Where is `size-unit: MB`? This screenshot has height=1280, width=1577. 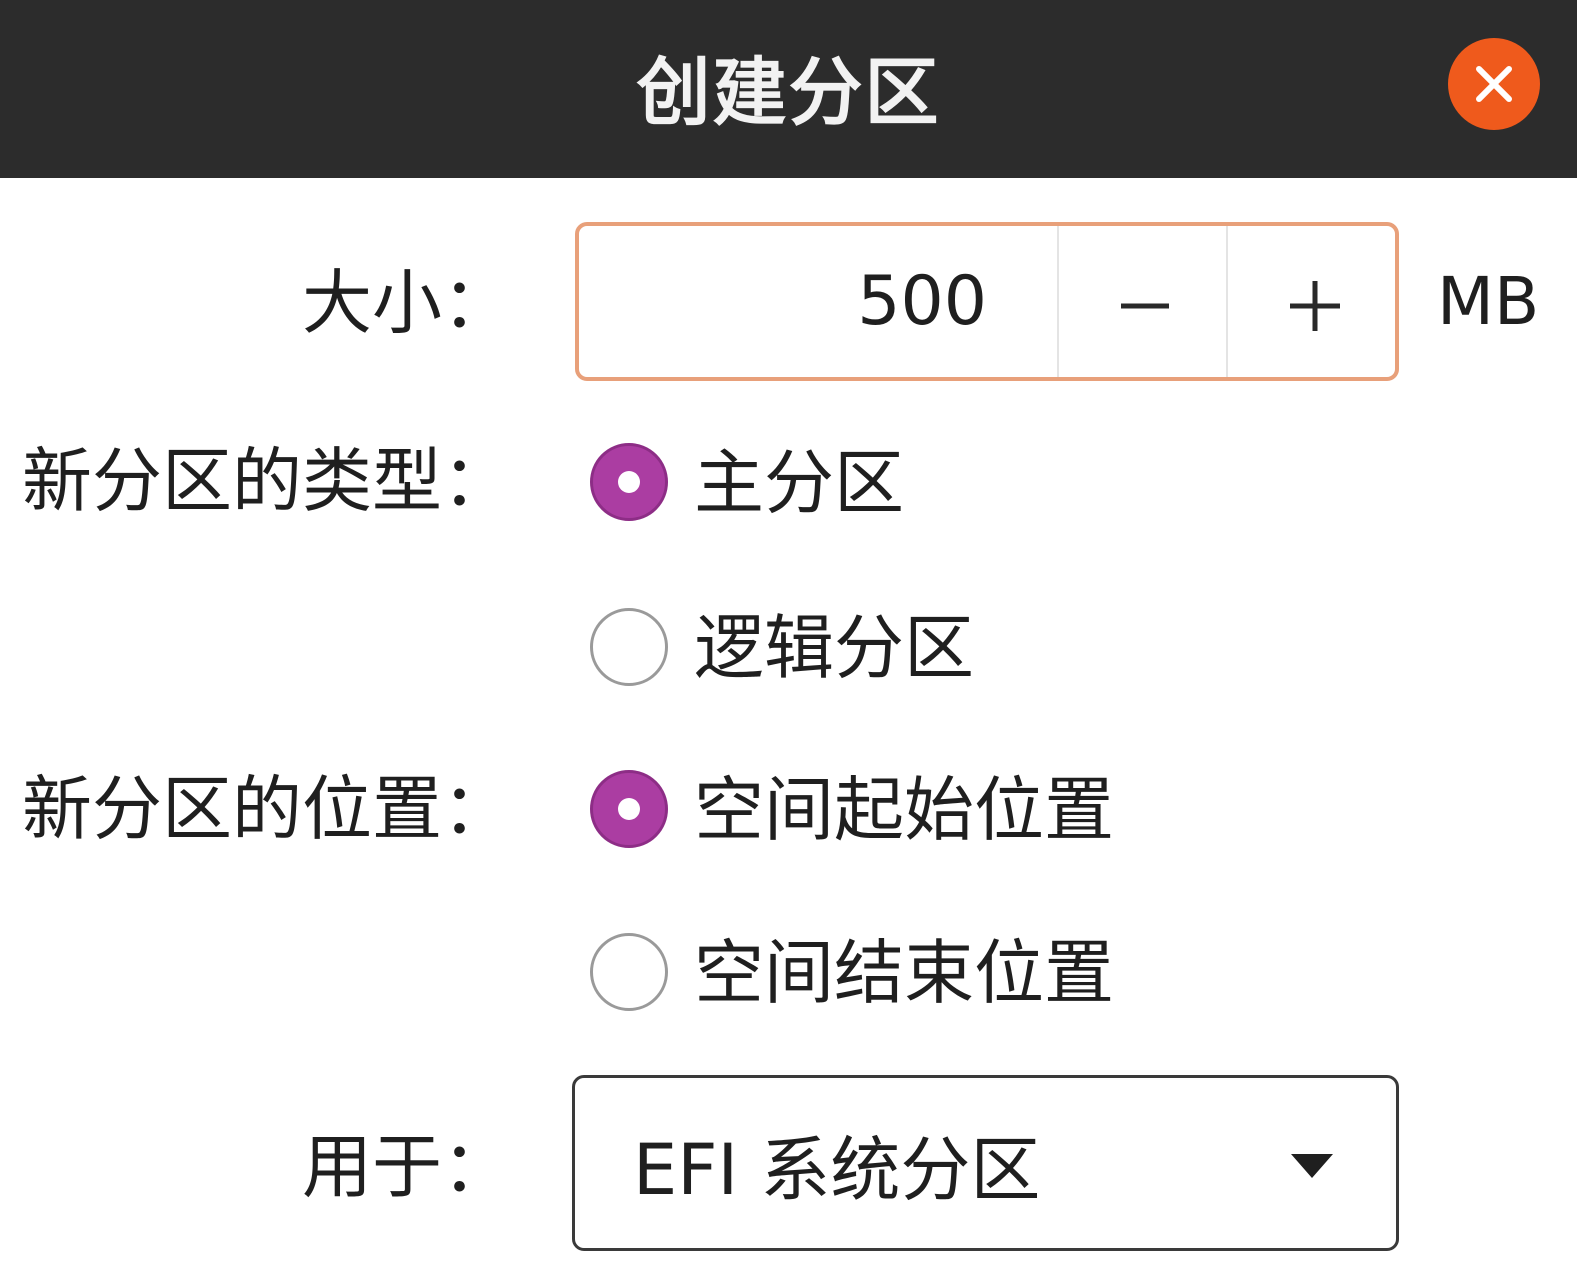 size-unit: MB is located at coordinates (1488, 301).